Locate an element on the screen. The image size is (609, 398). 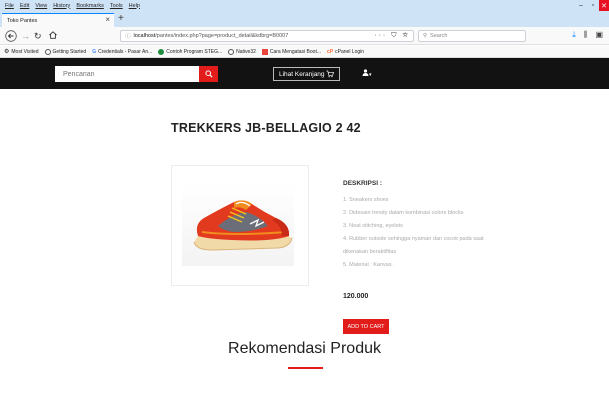
menu-file: File is located at coordinates (9, 6).